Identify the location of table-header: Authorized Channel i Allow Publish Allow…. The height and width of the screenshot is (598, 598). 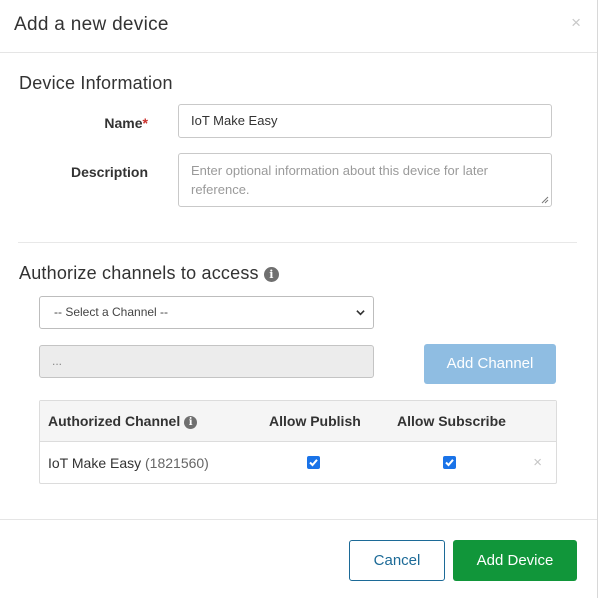
(298, 421).